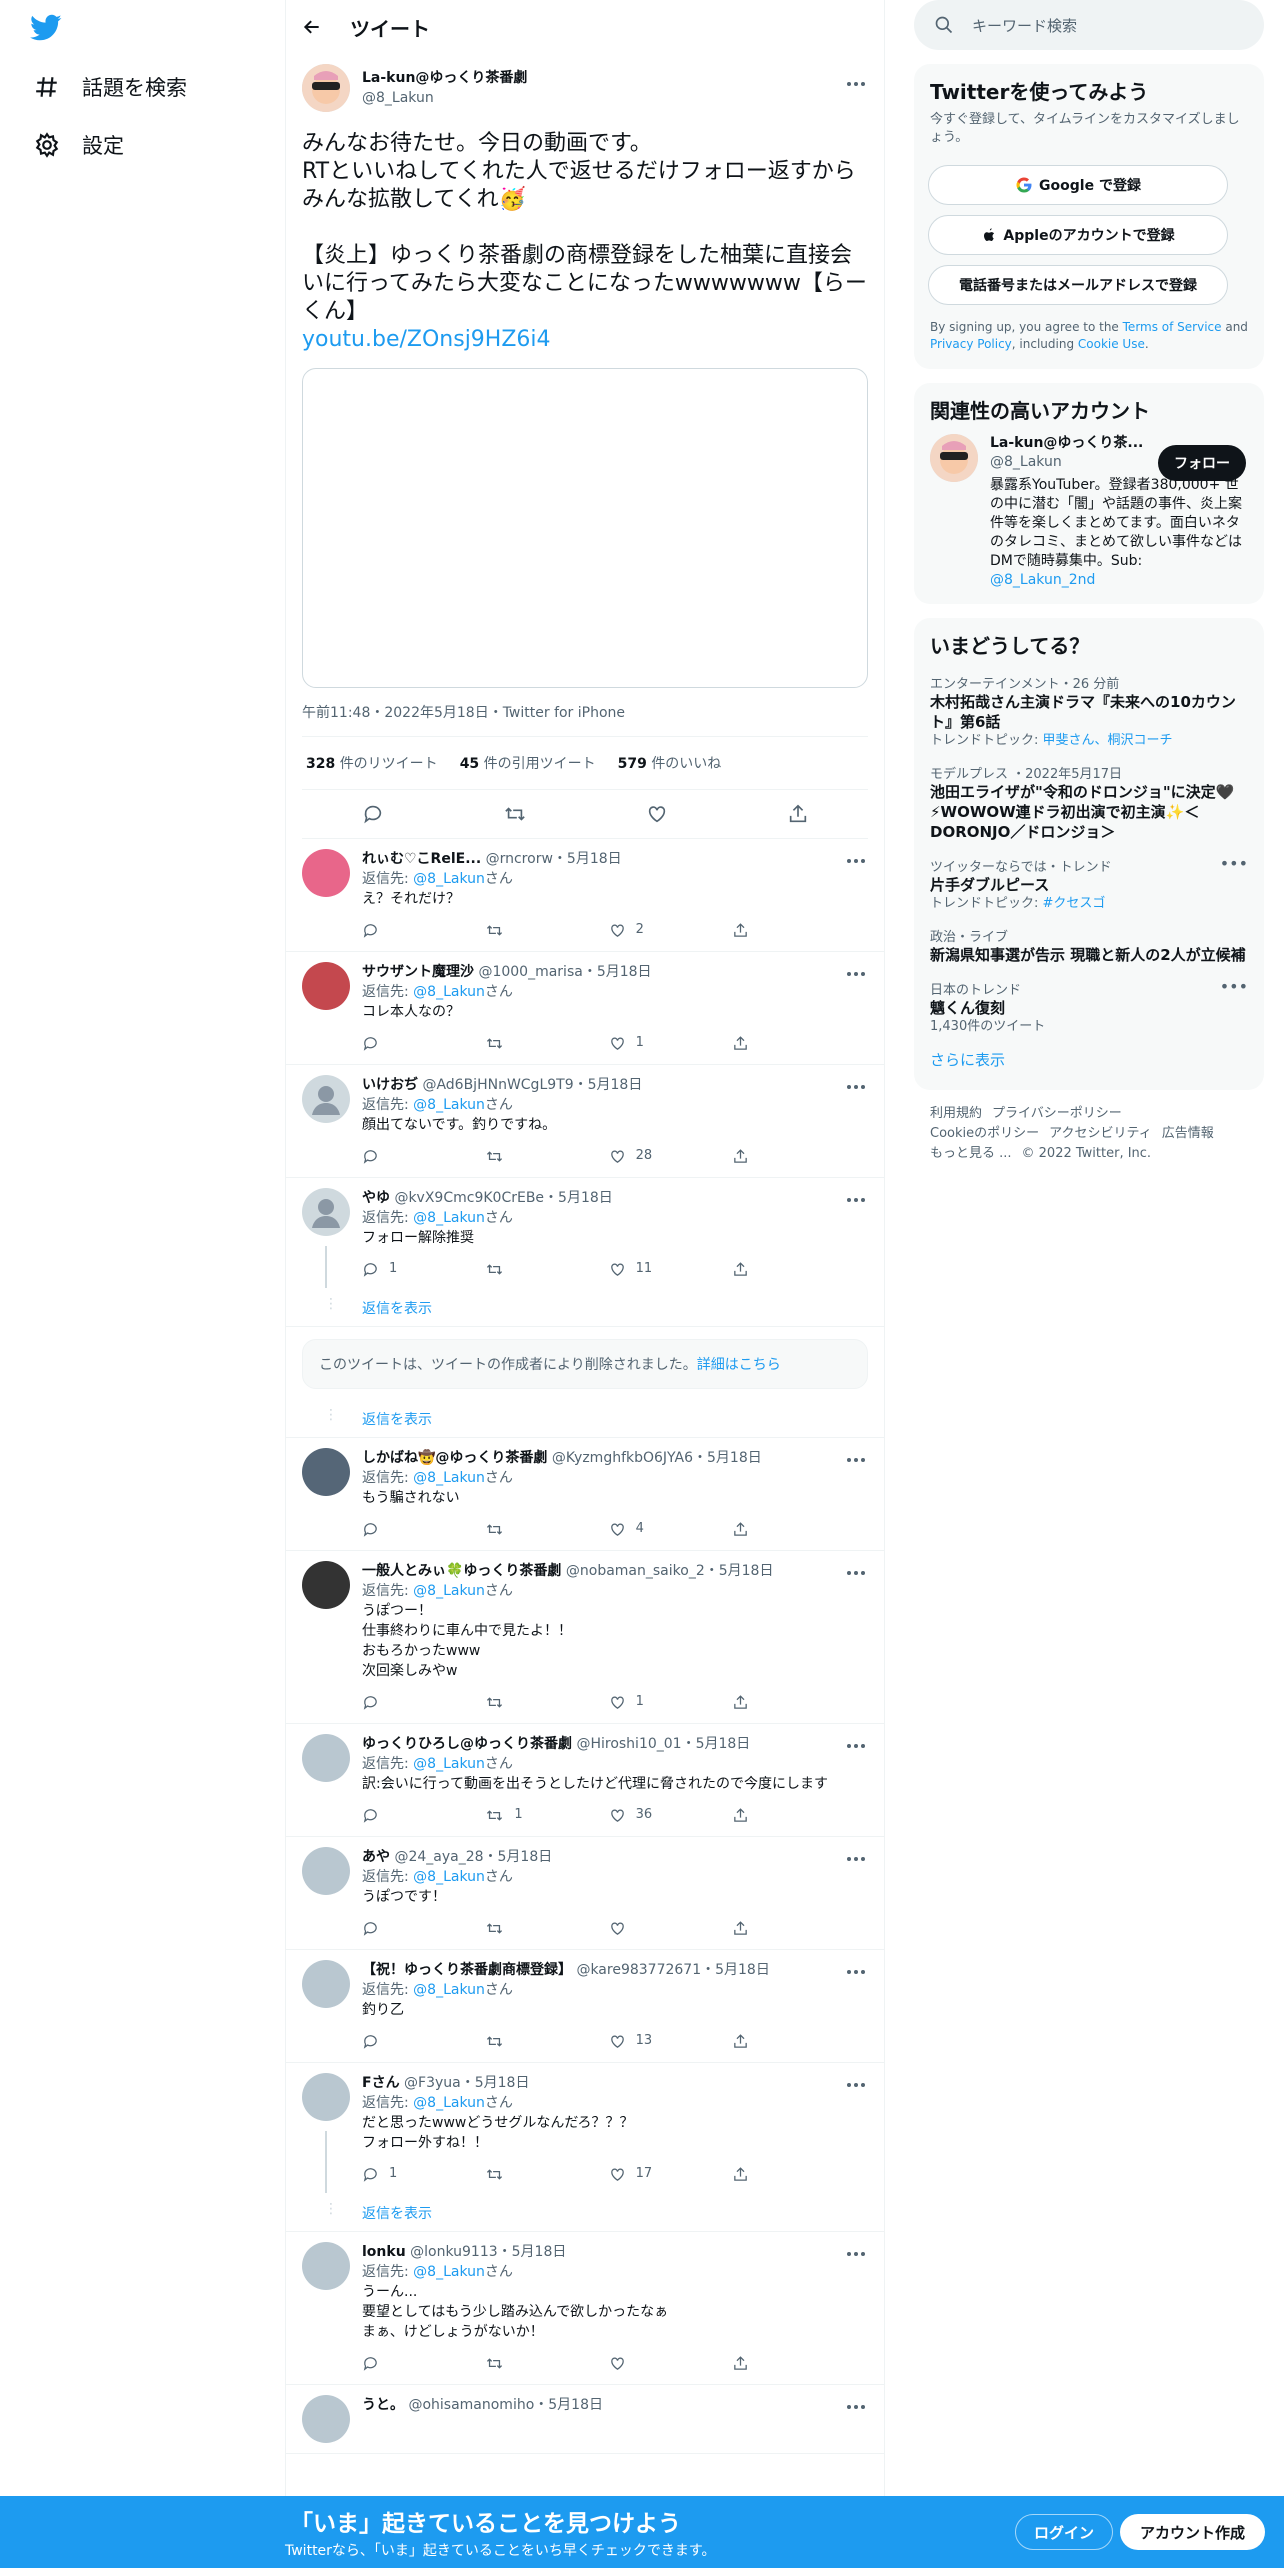 This screenshot has height=2568, width=1284. I want to click on phone-email-signup-button: 電話番号またはメールアドレスで登録, so click(1078, 285).